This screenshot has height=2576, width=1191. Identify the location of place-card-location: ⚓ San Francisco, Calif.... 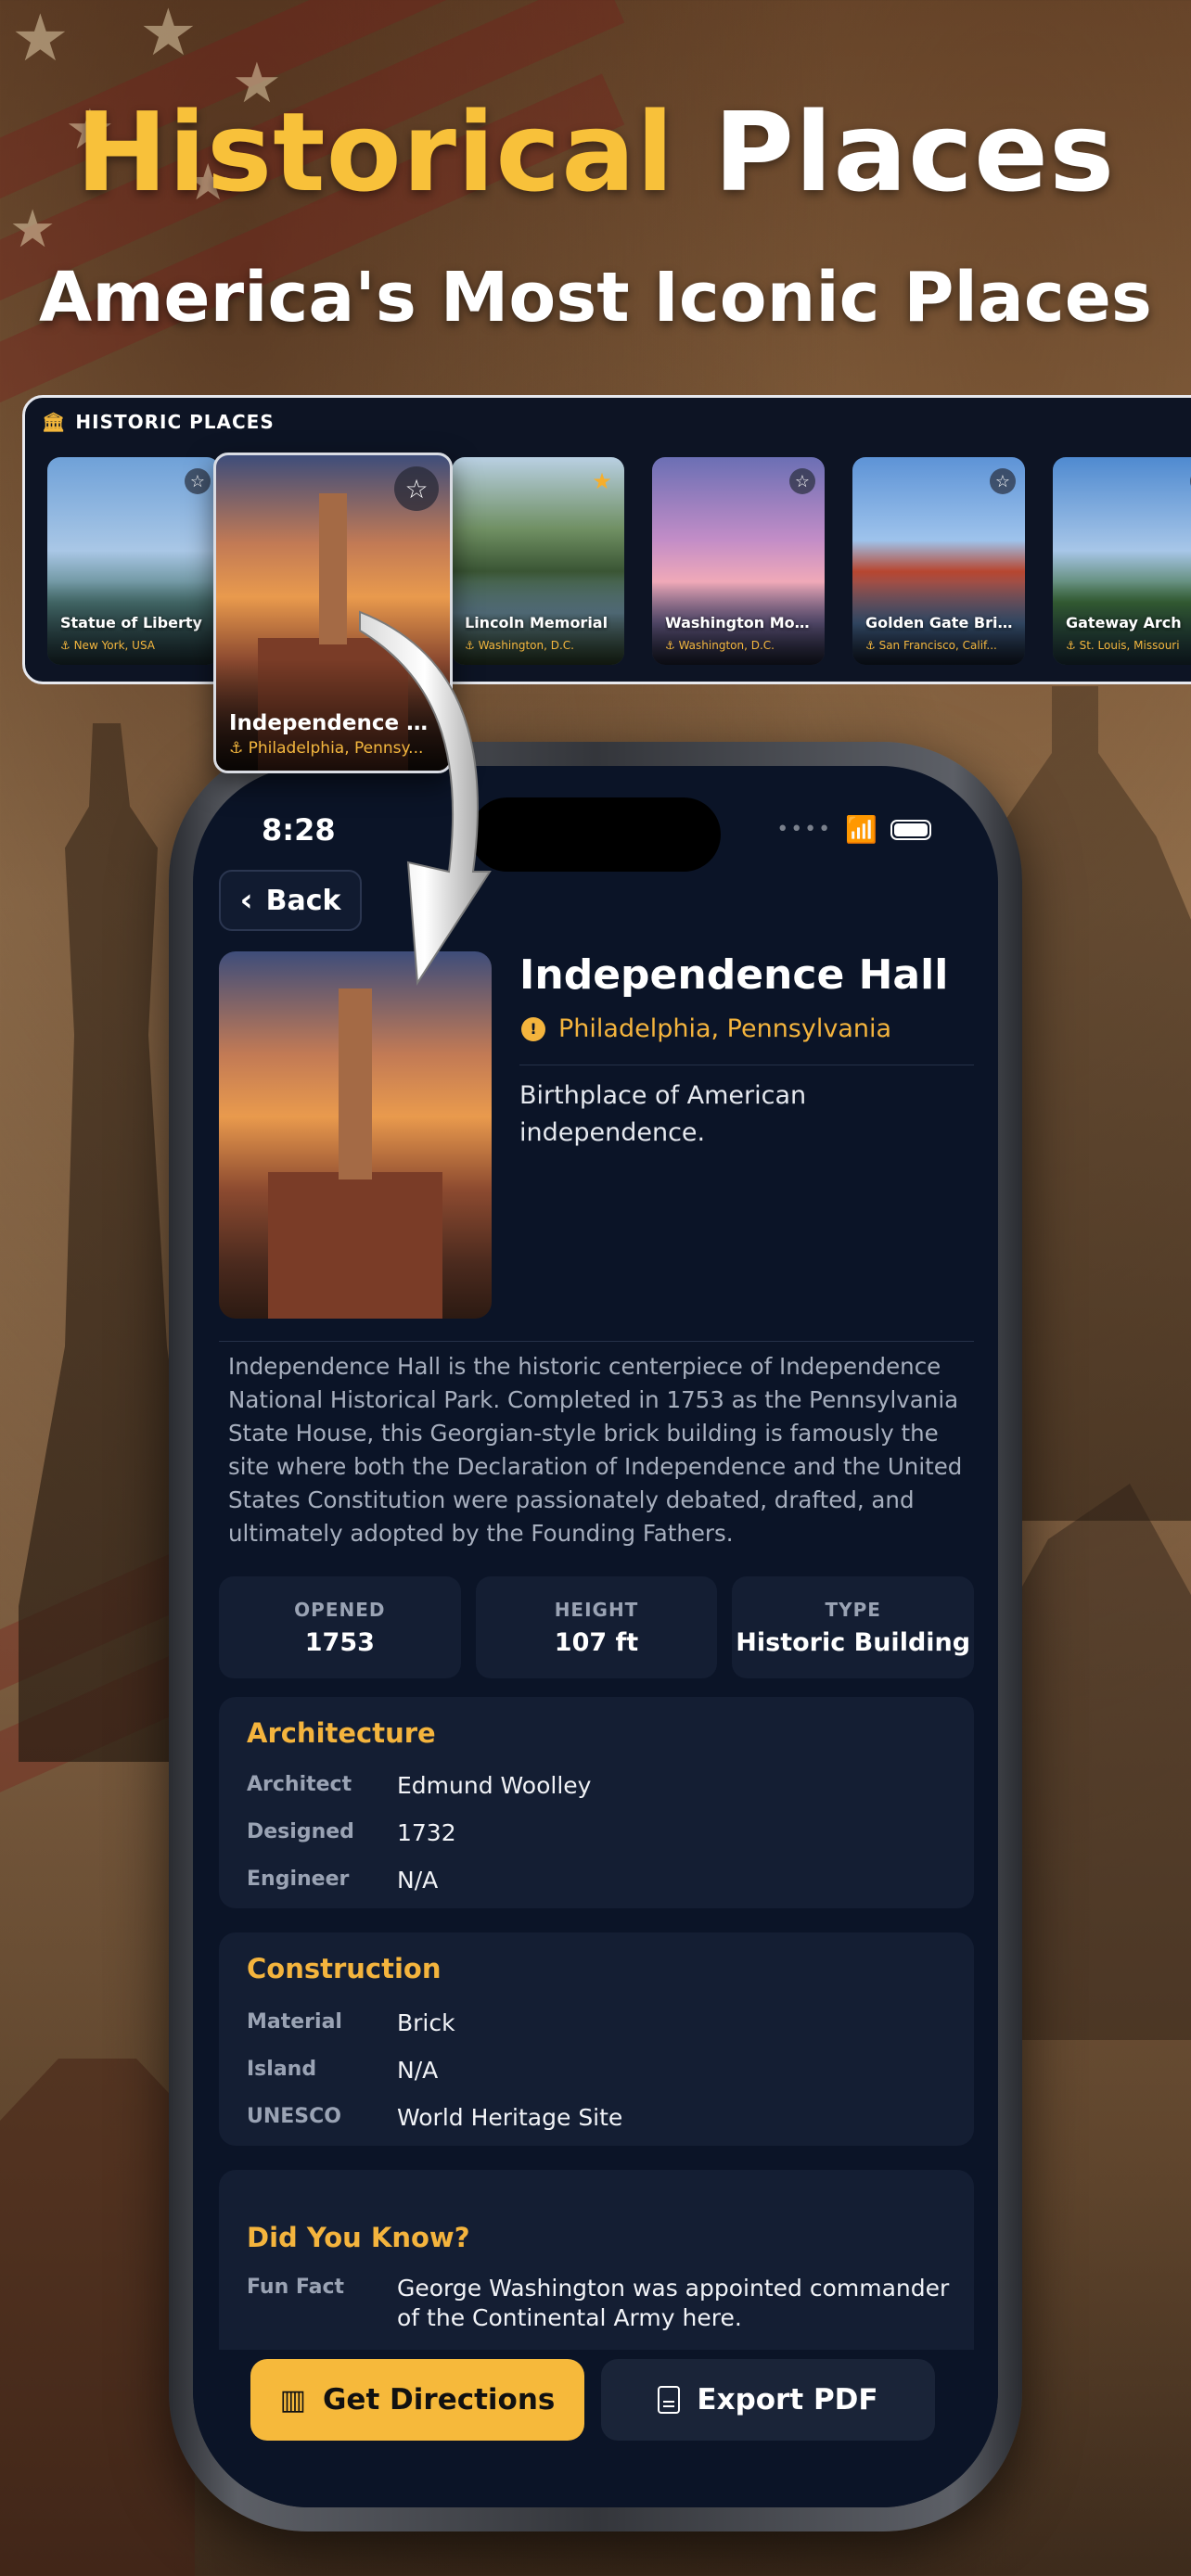
(931, 645).